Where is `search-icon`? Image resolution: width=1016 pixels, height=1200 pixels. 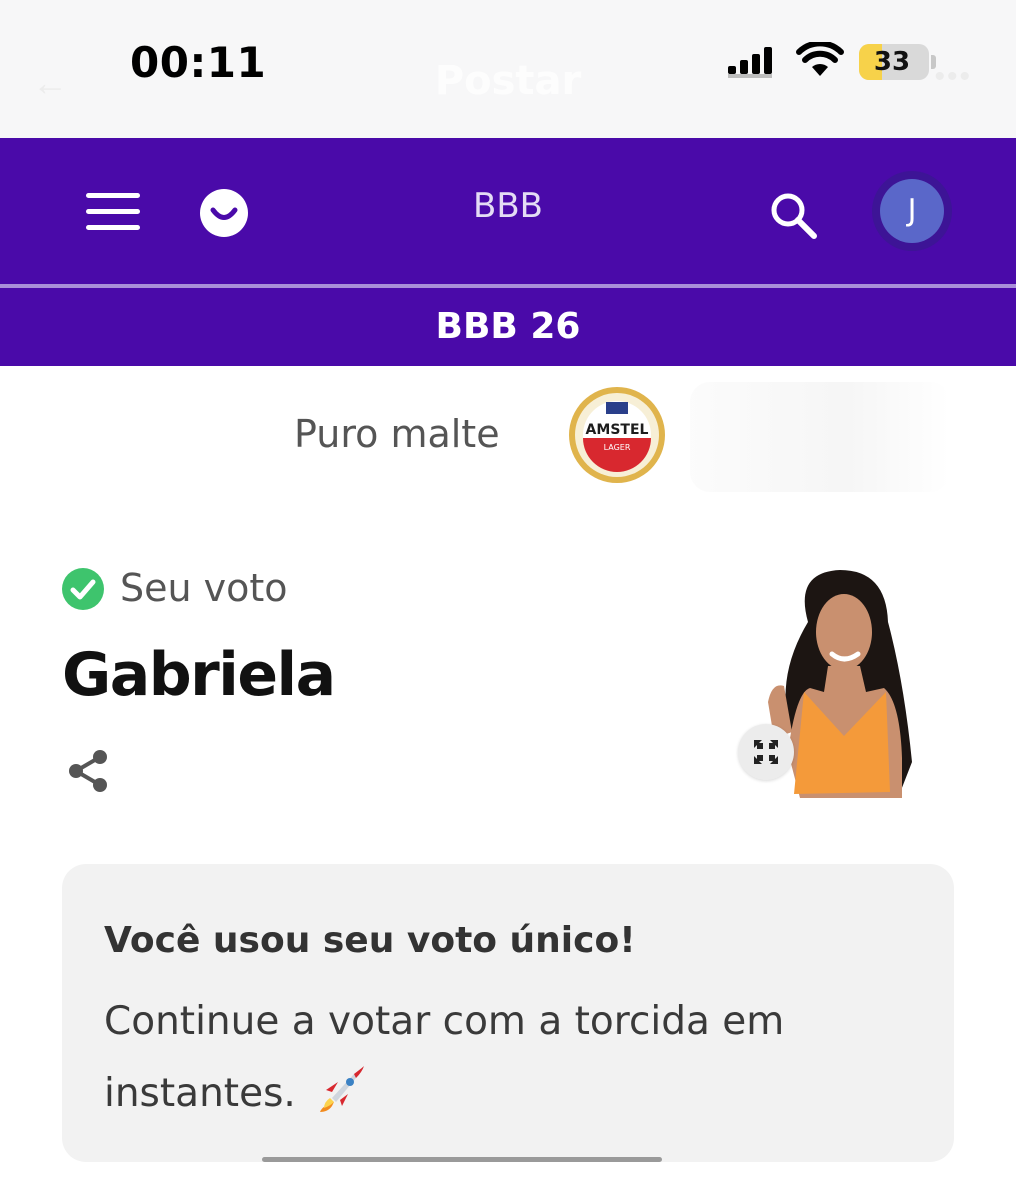 search-icon is located at coordinates (793, 215).